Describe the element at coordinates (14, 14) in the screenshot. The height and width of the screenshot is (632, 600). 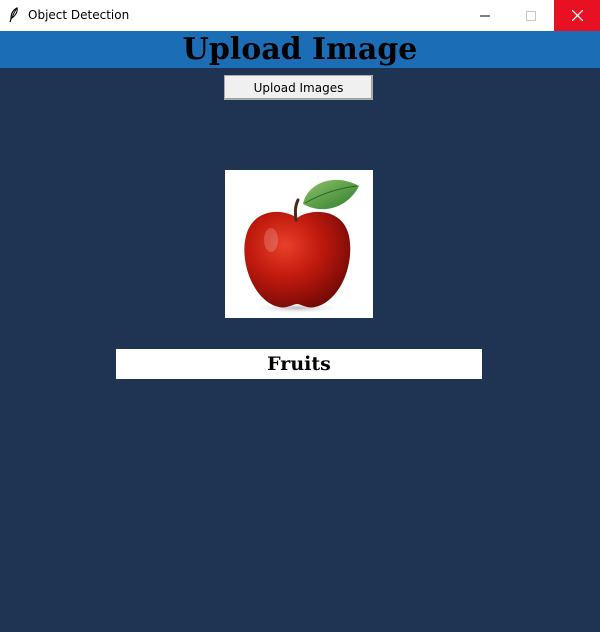
I see `feather-icon` at that location.